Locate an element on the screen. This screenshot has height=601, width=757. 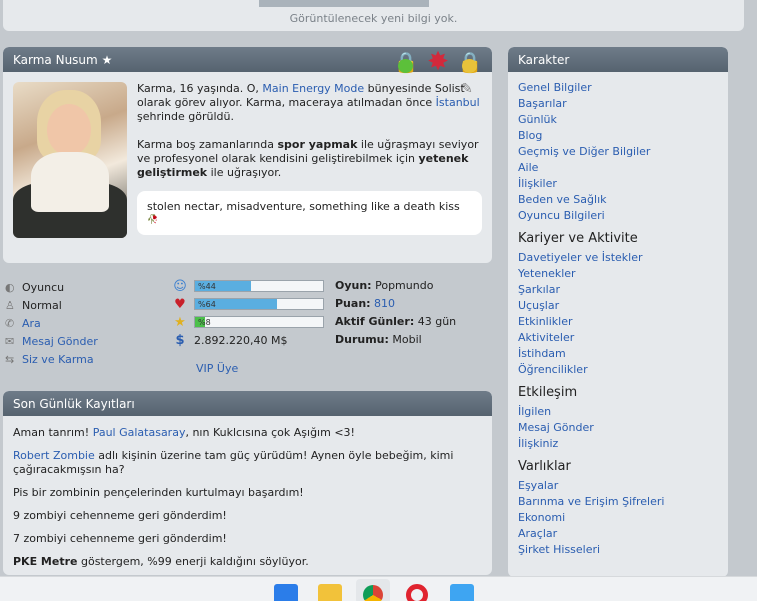
person-icon: ♙ is located at coordinates (10, 305).